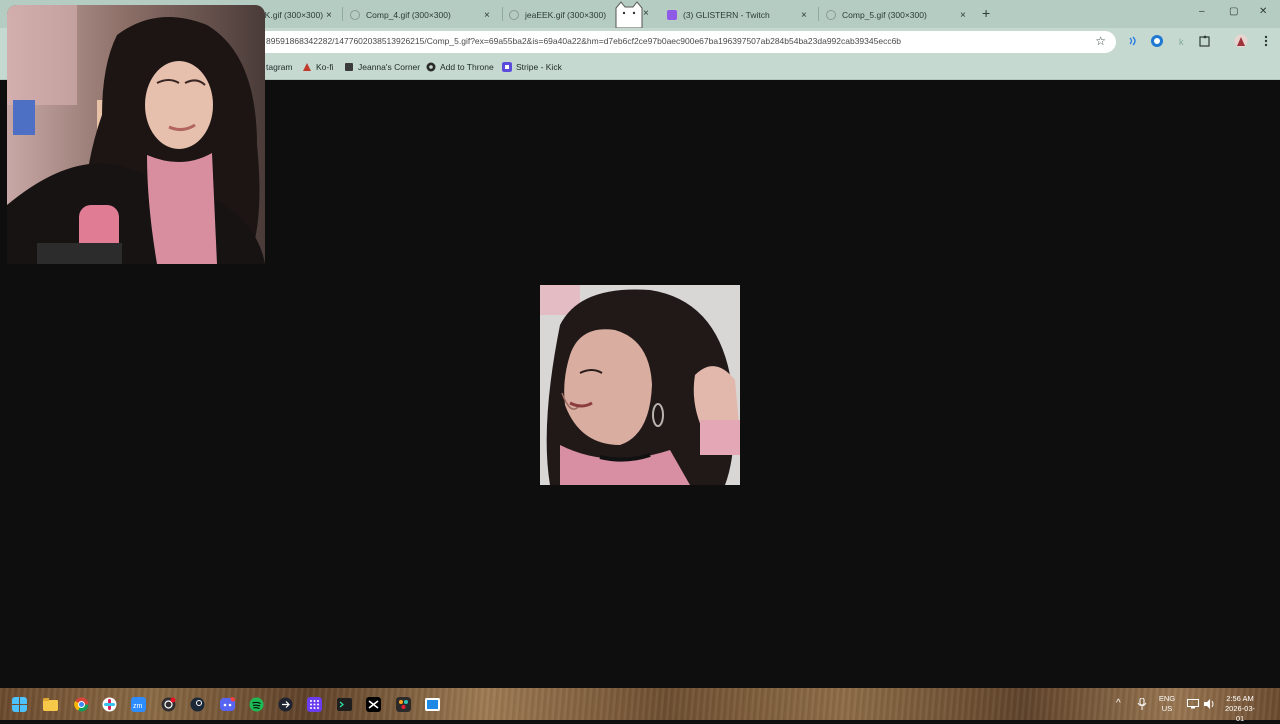 The image size is (1280, 724). I want to click on extensions-puzzle-icon, so click(1205, 41).